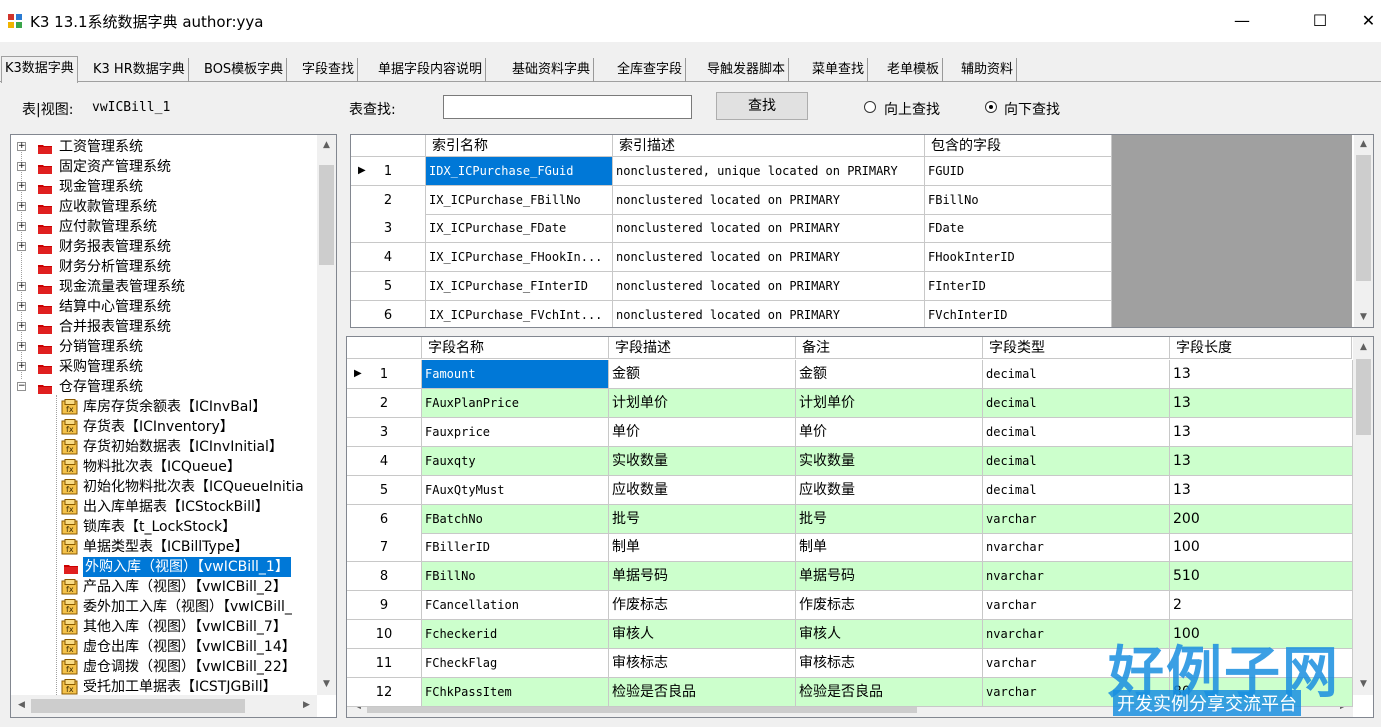 Image resolution: width=1381 pixels, height=727 pixels. I want to click on tab-export-trigger-script: 导触发器脚本, so click(747, 70).